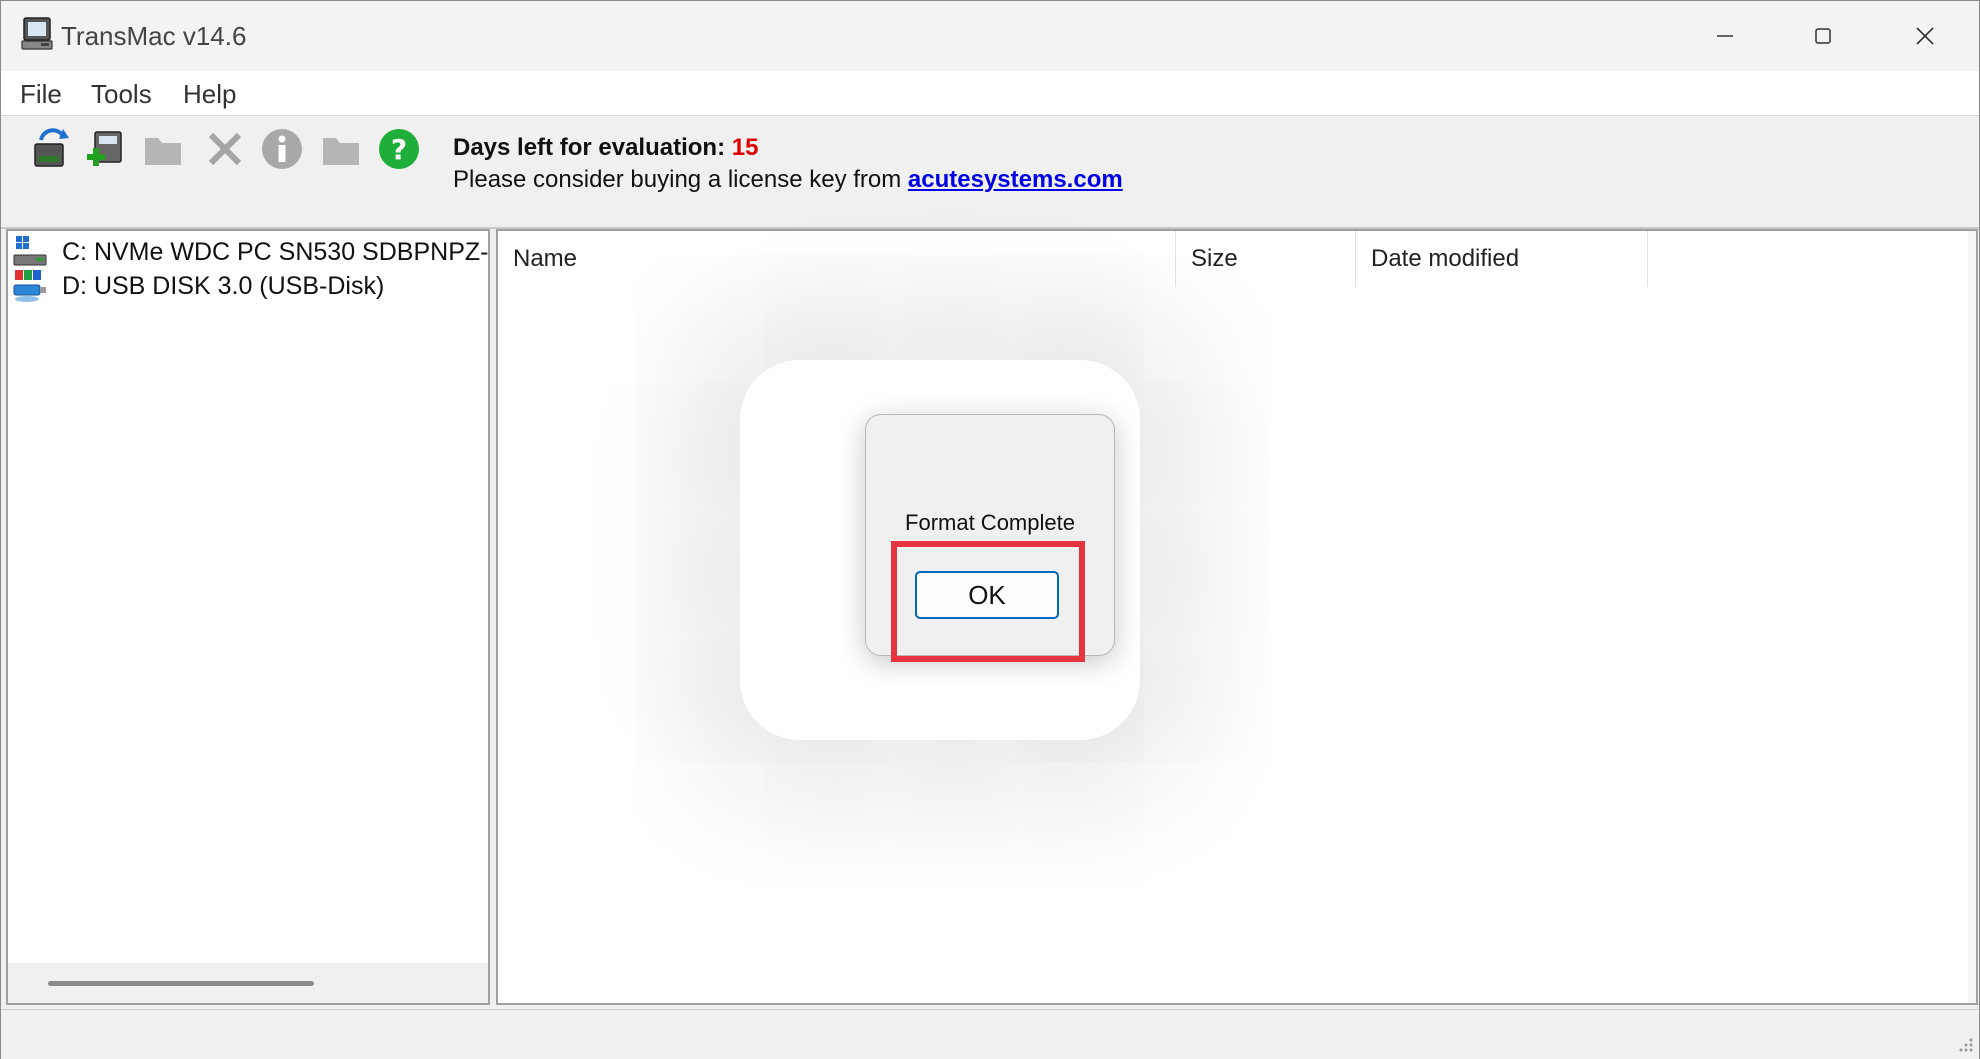  What do you see at coordinates (745, 147) in the screenshot?
I see `evaluation-days: 15` at bounding box center [745, 147].